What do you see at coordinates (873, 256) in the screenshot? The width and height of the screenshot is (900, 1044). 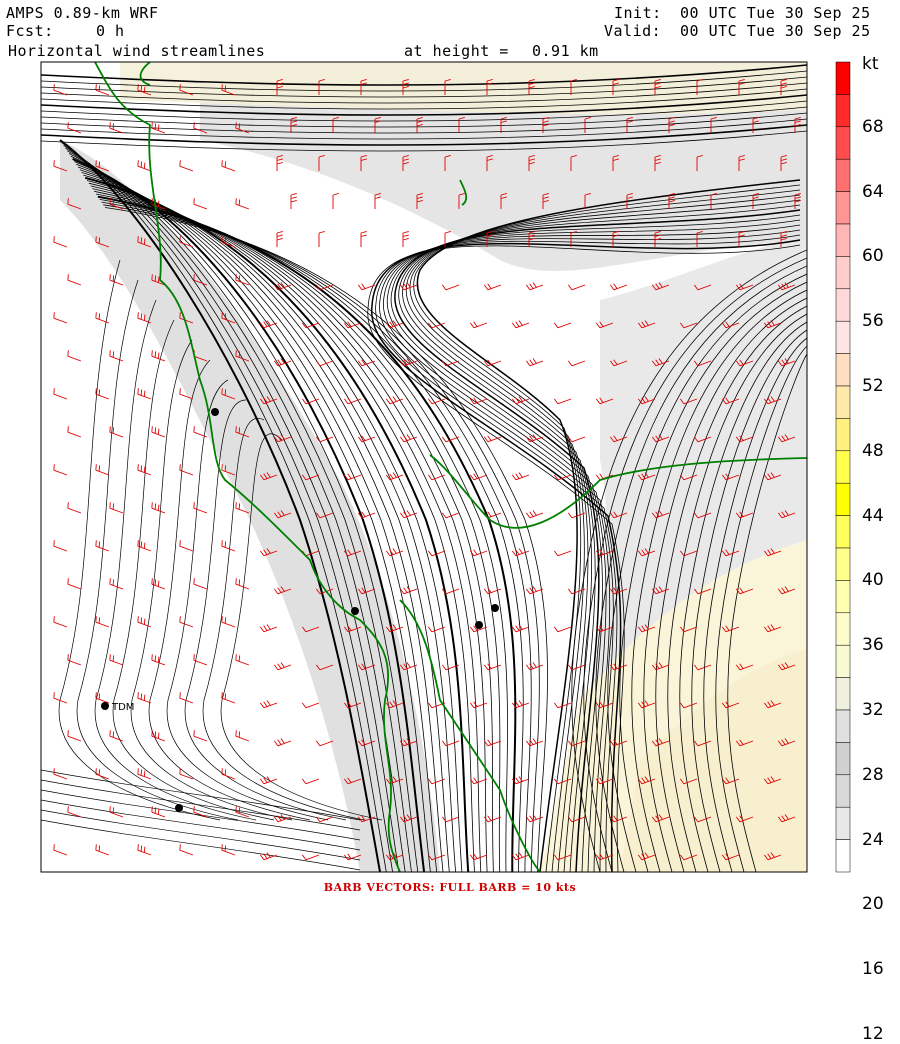 I see `colorbar-tick-label: 60` at bounding box center [873, 256].